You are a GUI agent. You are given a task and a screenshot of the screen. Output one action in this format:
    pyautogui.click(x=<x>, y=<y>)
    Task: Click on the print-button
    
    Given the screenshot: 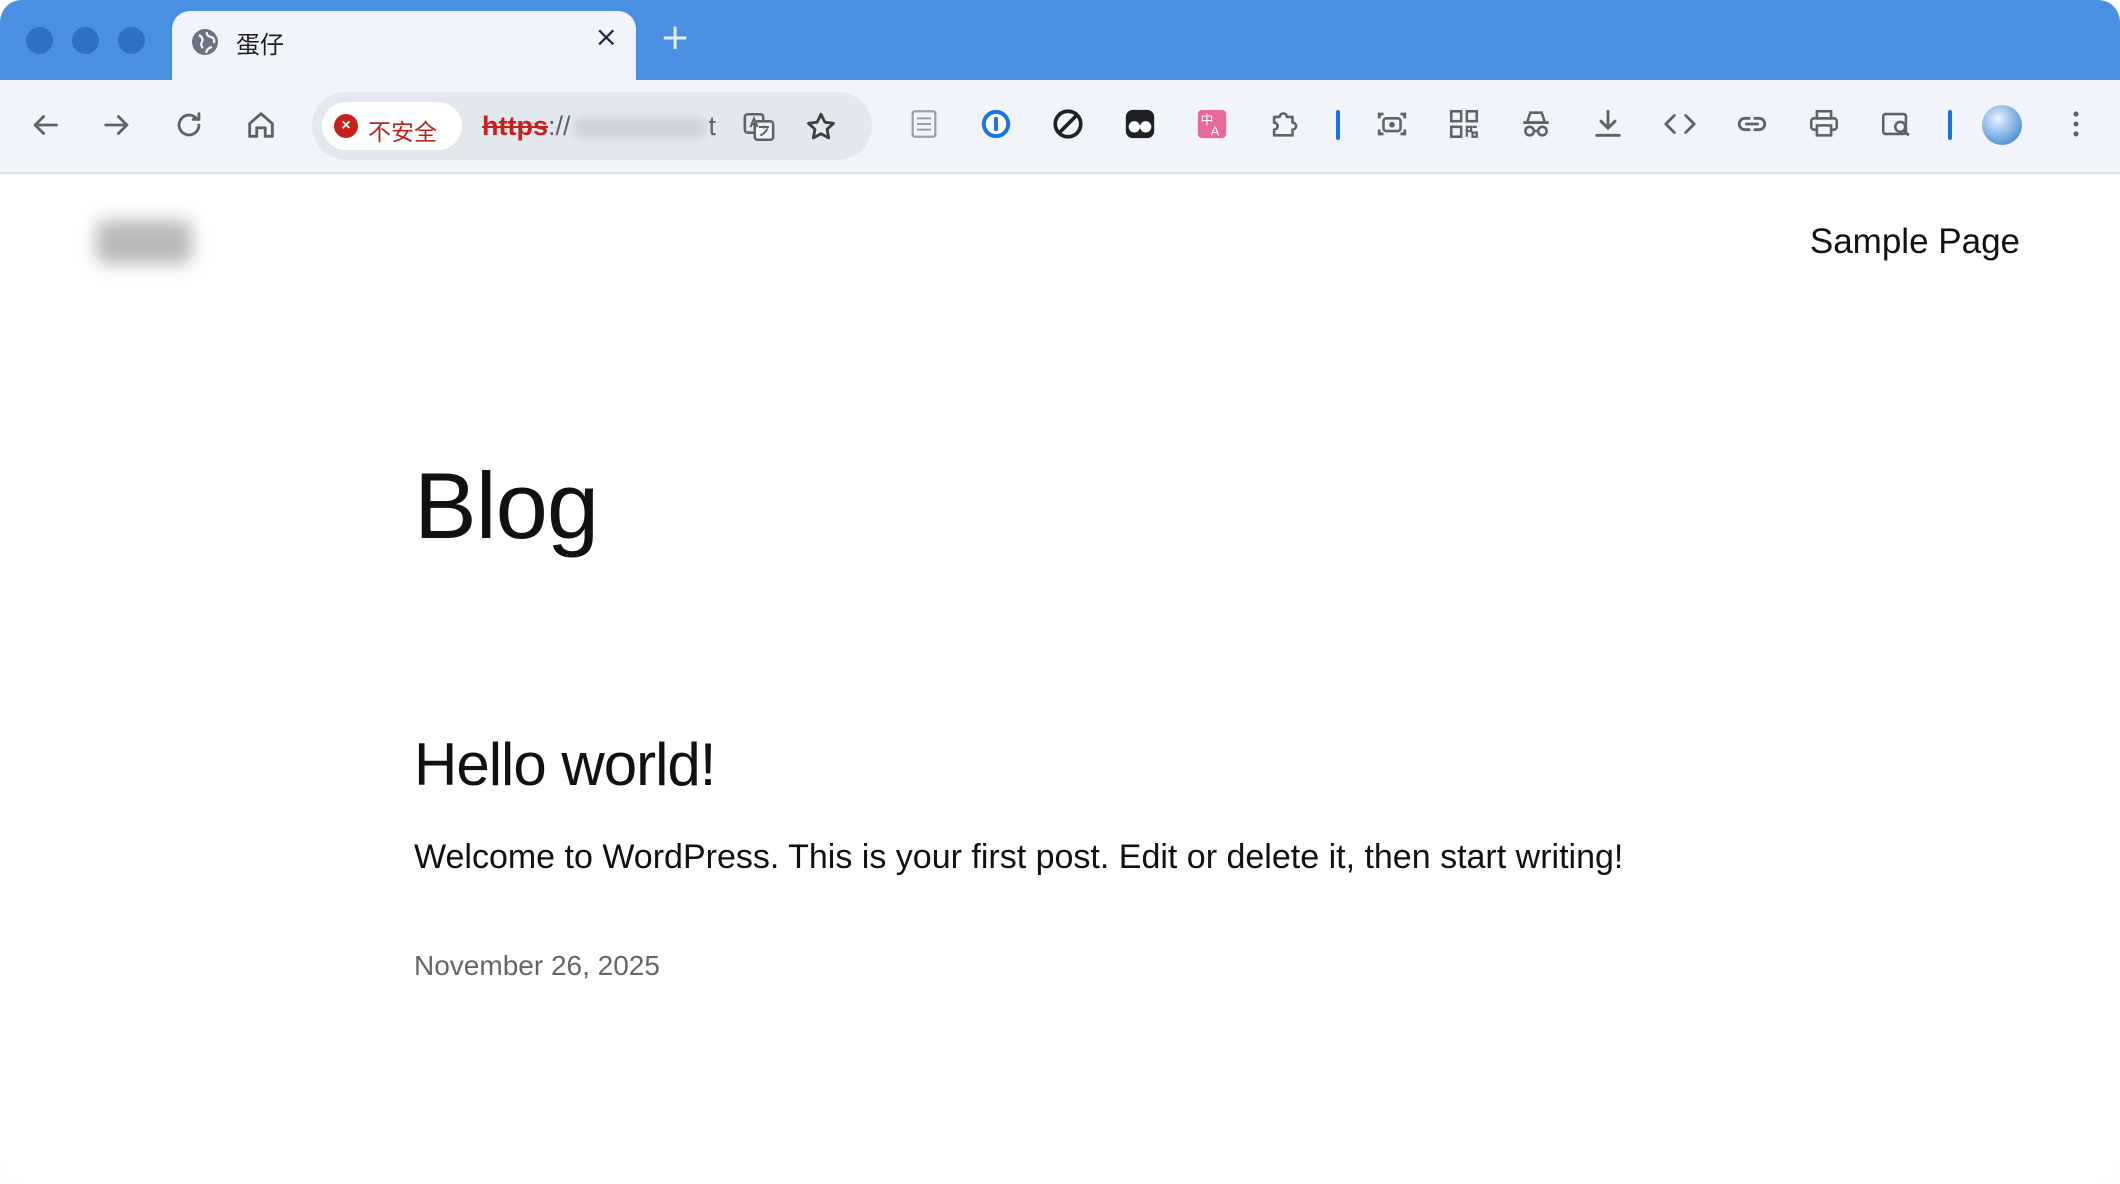 What is the action you would take?
    pyautogui.click(x=1824, y=124)
    